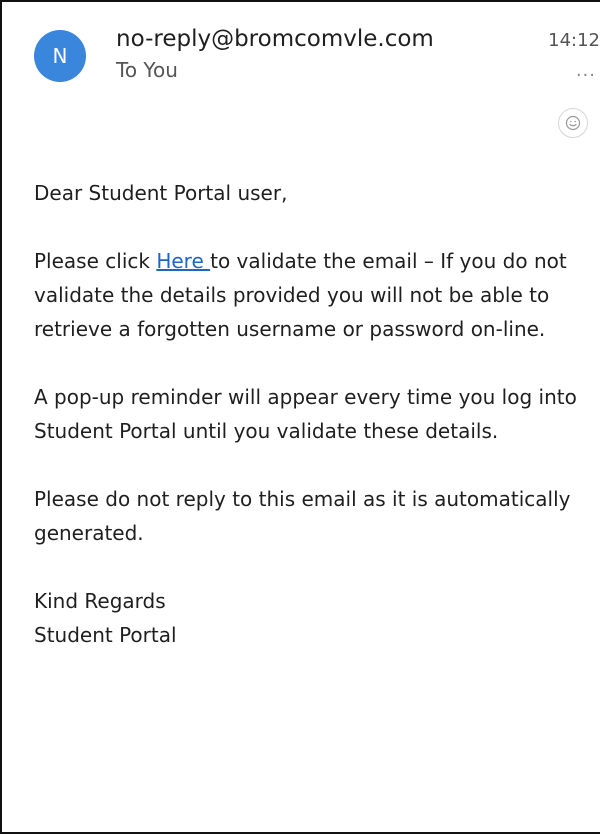 The width and height of the screenshot is (600, 834). What do you see at coordinates (275, 39) in the screenshot?
I see `sender-address: no-reply@bromcomvle.com` at bounding box center [275, 39].